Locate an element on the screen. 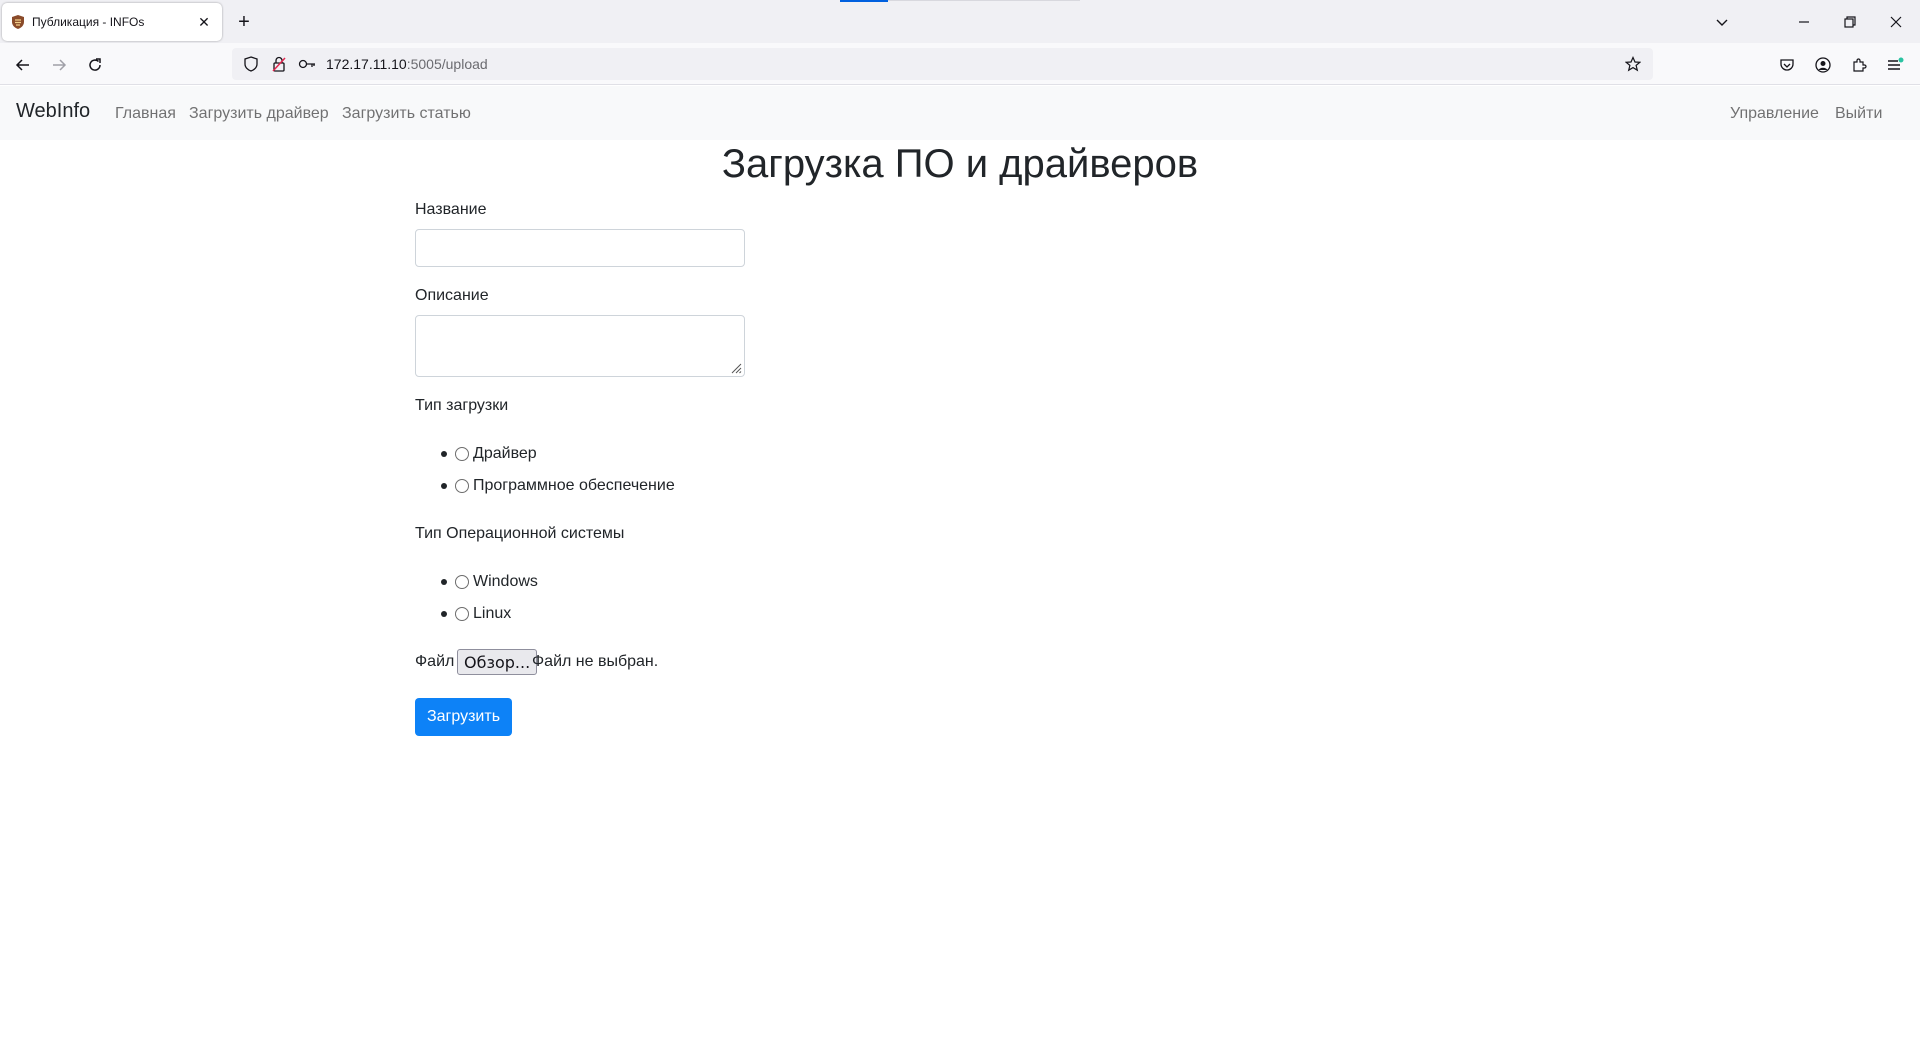 This screenshot has height=1038, width=1920. nav-link-upload-driver: Загрузить драйвер is located at coordinates (259, 114).